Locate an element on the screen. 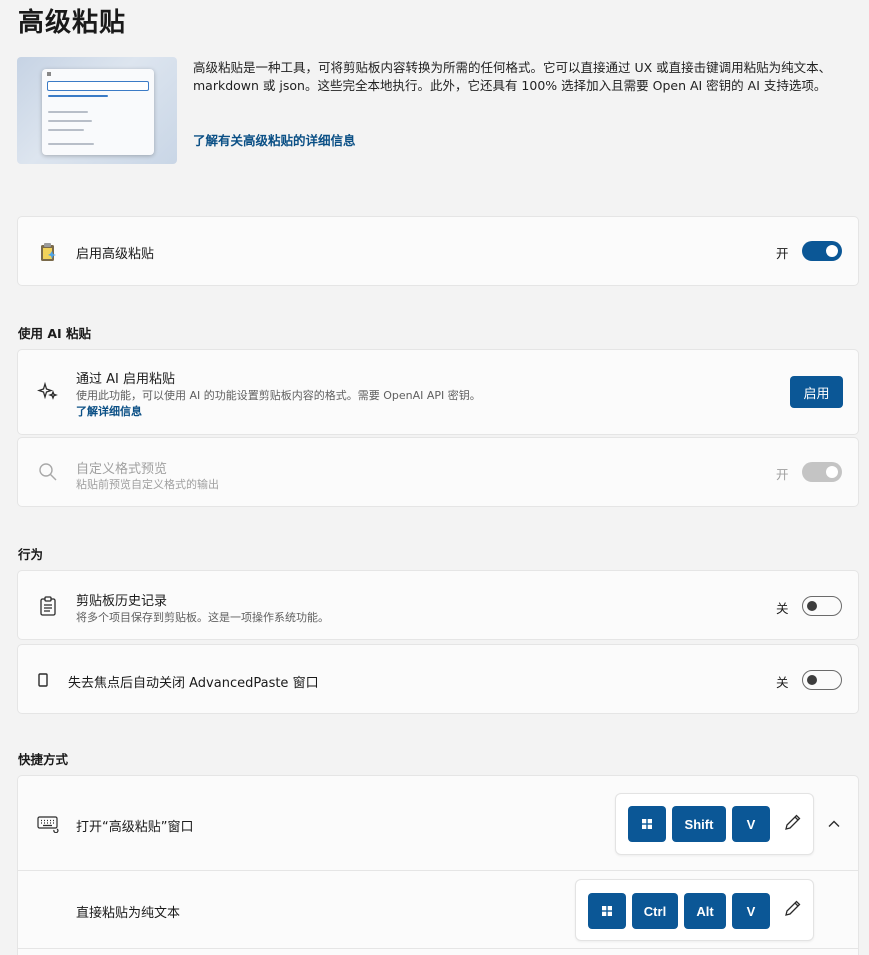  auto-close-toggle is located at coordinates (822, 680).